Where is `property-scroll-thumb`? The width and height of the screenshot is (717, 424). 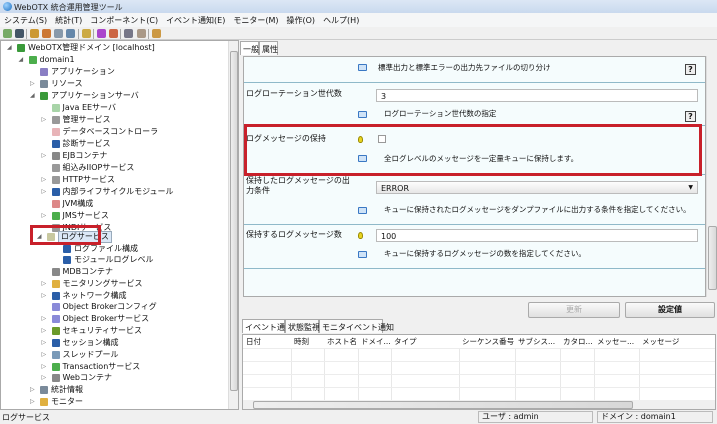 property-scroll-thumb is located at coordinates (712, 258).